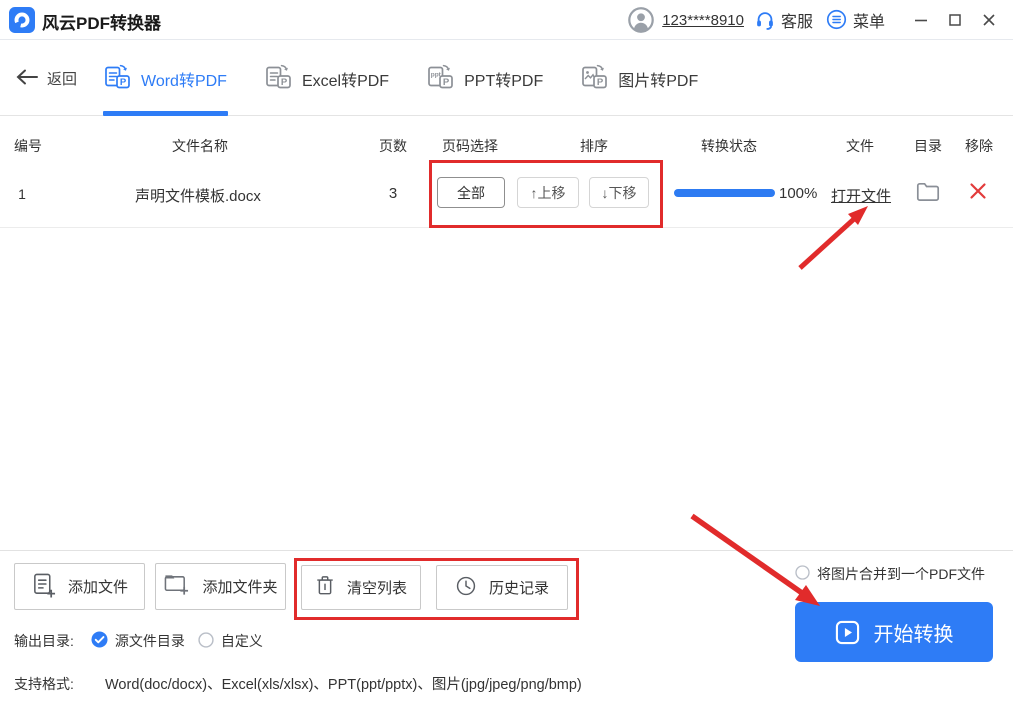 This screenshot has height=702, width=1013. What do you see at coordinates (471, 192) in the screenshot?
I see `select-all-pages-button: 全部` at bounding box center [471, 192].